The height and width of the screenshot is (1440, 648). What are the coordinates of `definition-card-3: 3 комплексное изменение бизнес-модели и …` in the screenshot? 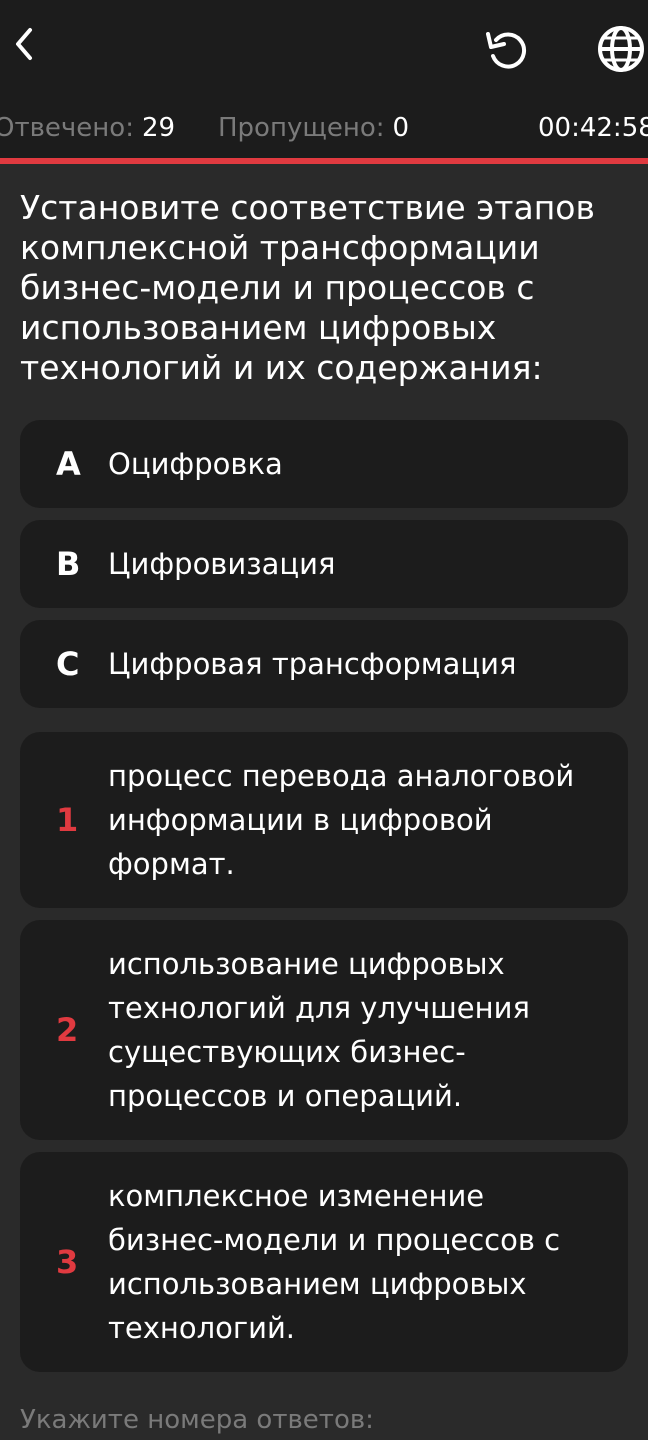 It's located at (324, 1262).